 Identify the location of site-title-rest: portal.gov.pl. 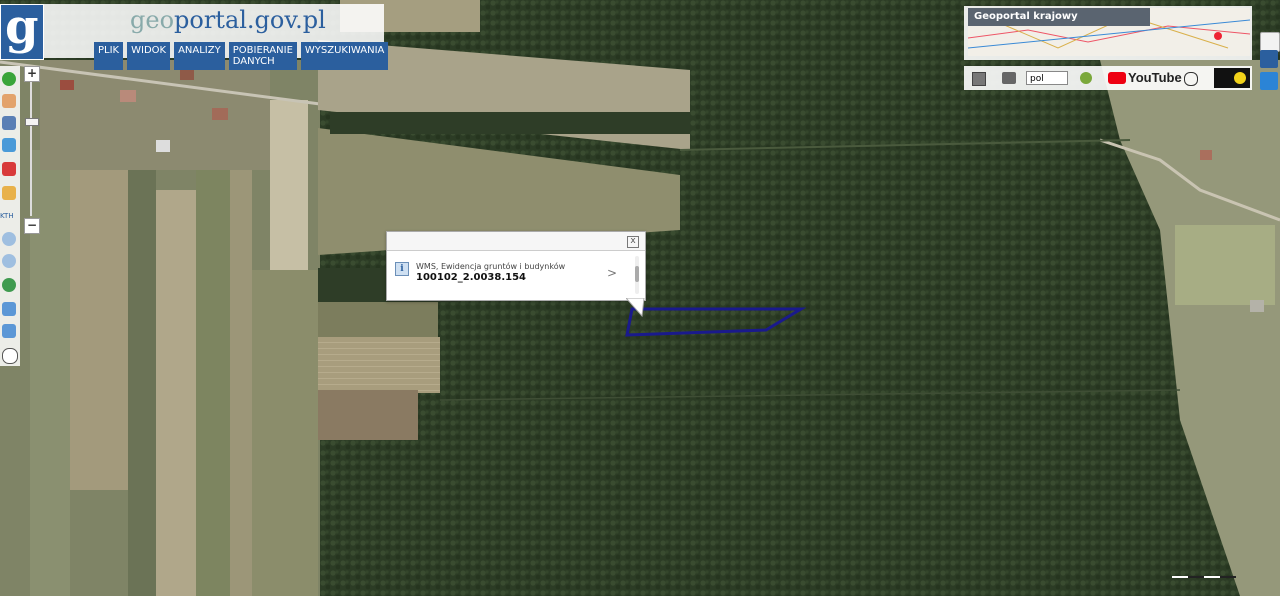
(250, 20).